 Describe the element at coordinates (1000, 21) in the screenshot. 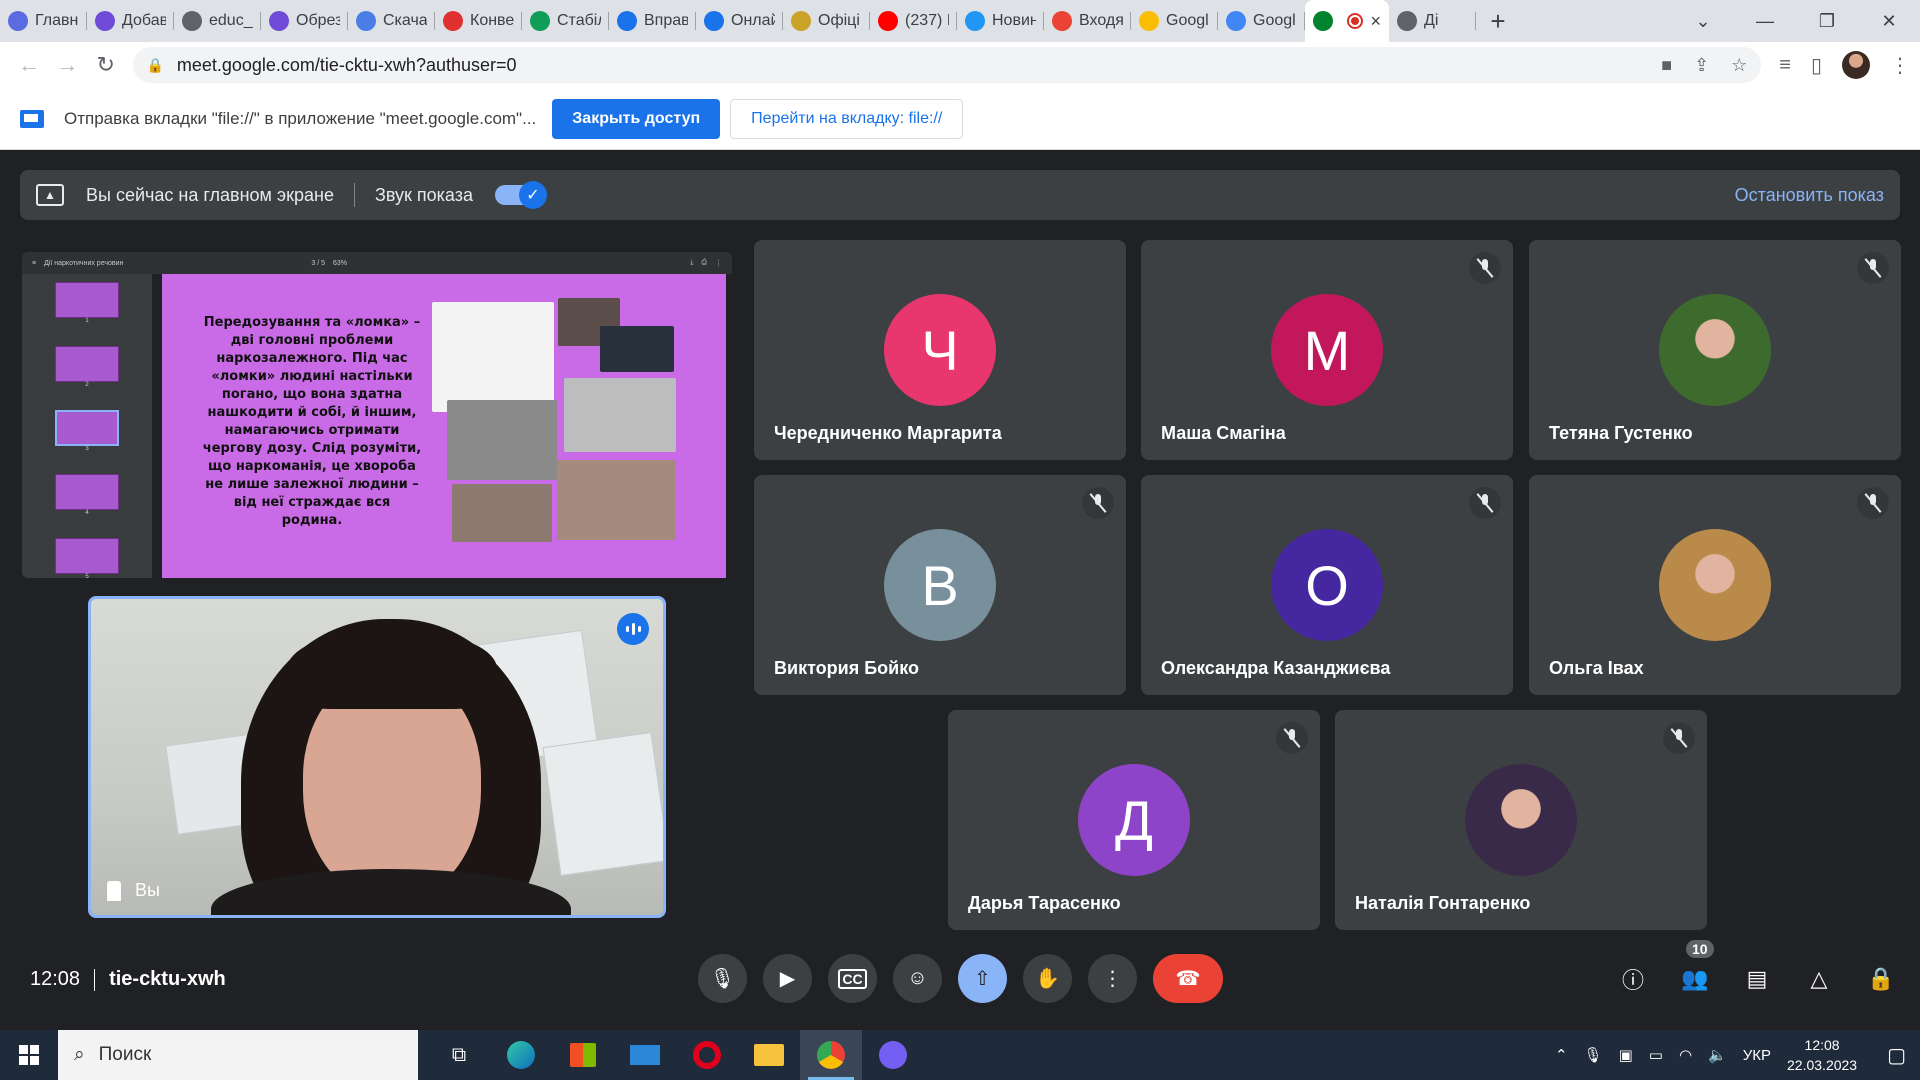

I see `browser-tab: Новин` at that location.